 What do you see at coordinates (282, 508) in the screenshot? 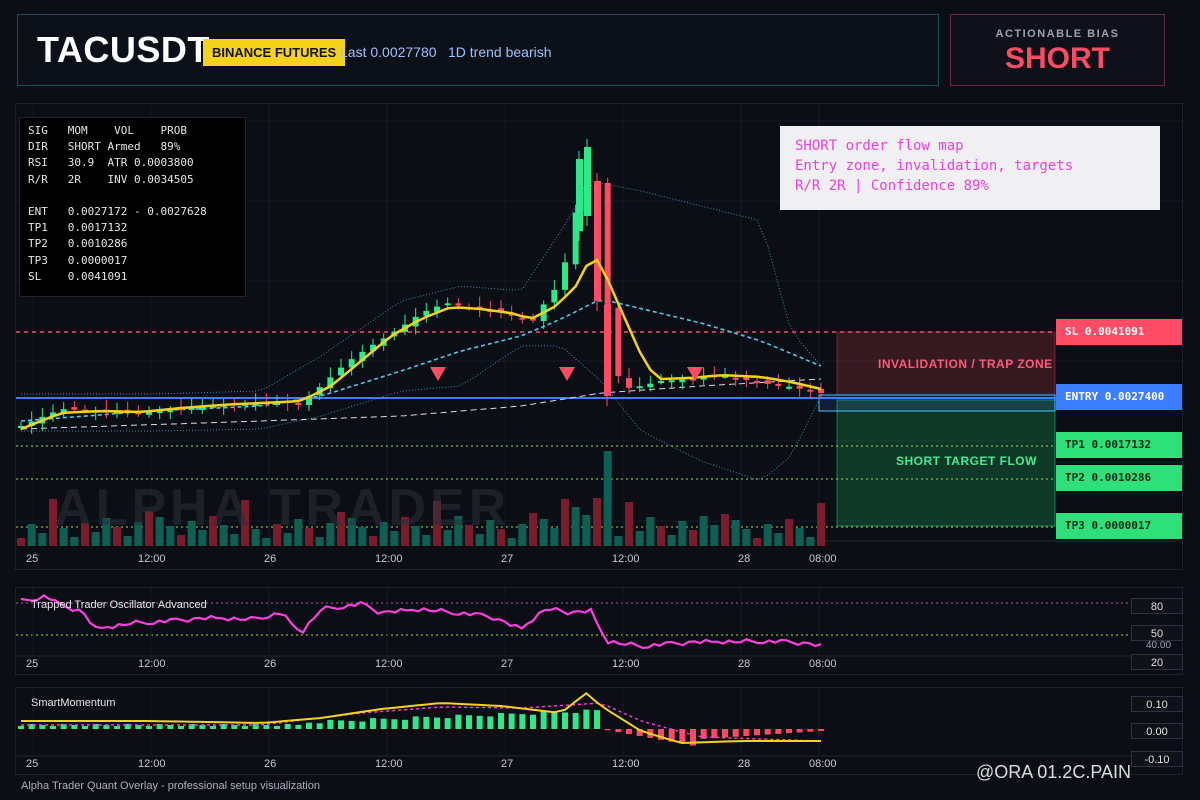
I see `chart-watermark: ALPHA TRADER` at bounding box center [282, 508].